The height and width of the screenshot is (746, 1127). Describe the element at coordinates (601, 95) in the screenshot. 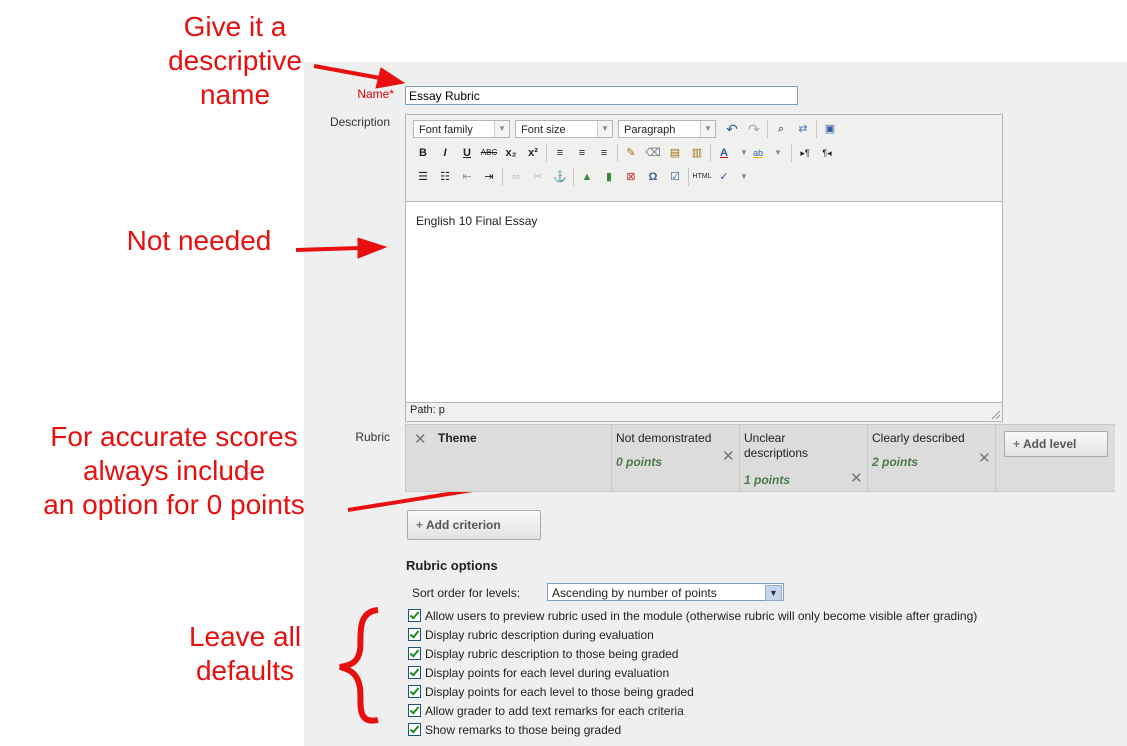

I see `name-input` at that location.